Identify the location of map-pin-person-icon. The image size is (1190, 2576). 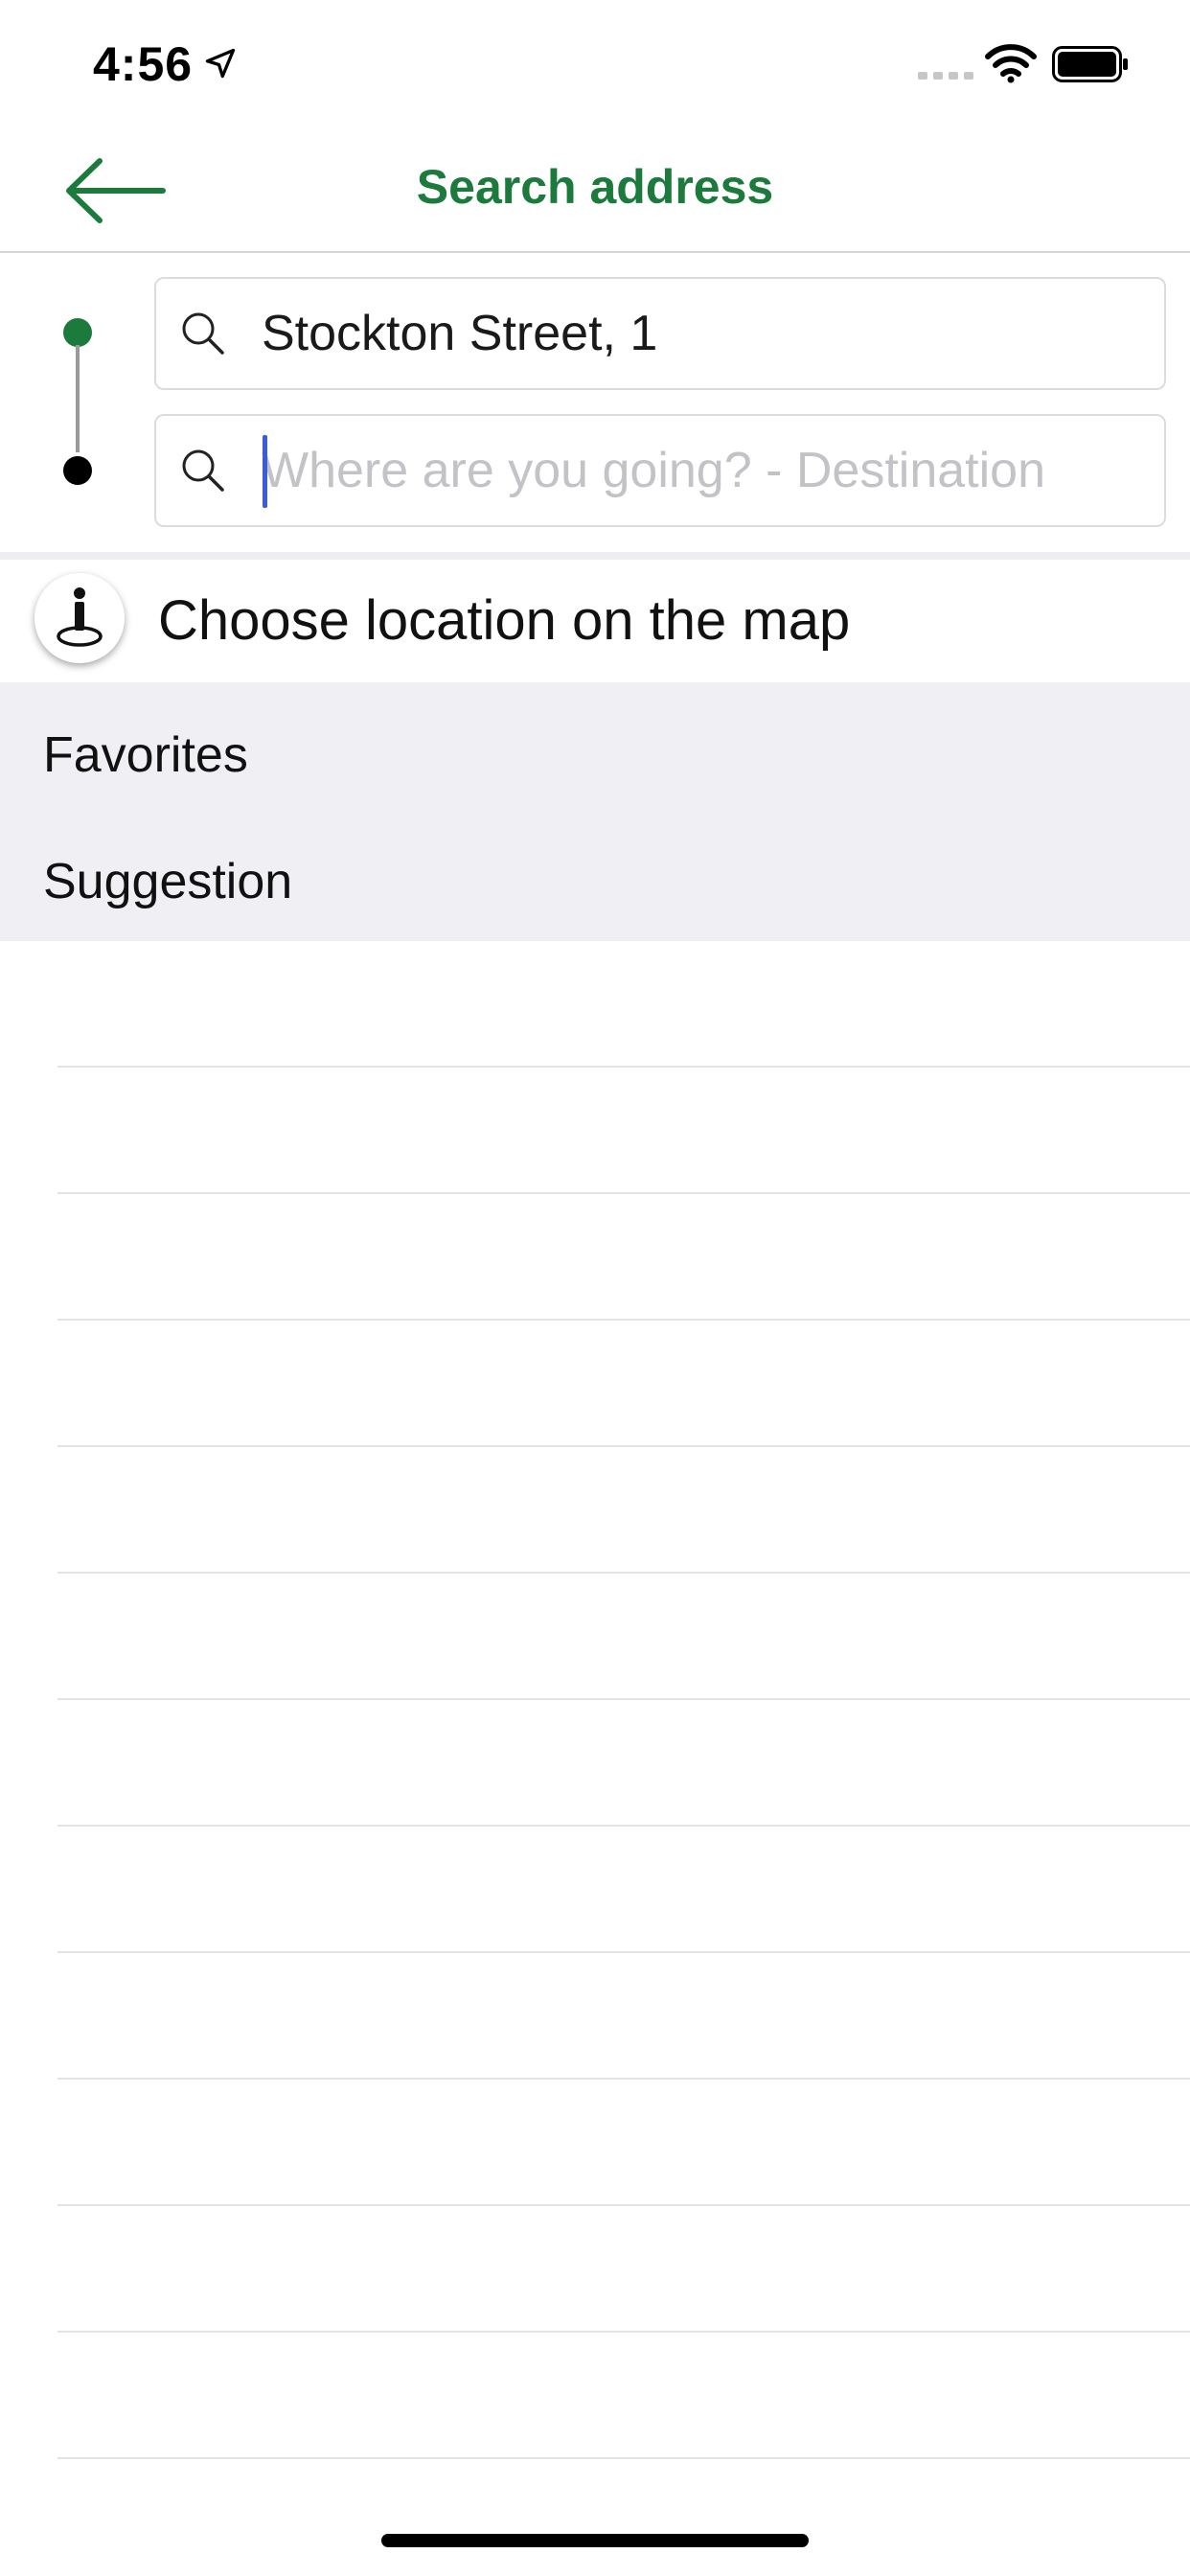
(80, 617).